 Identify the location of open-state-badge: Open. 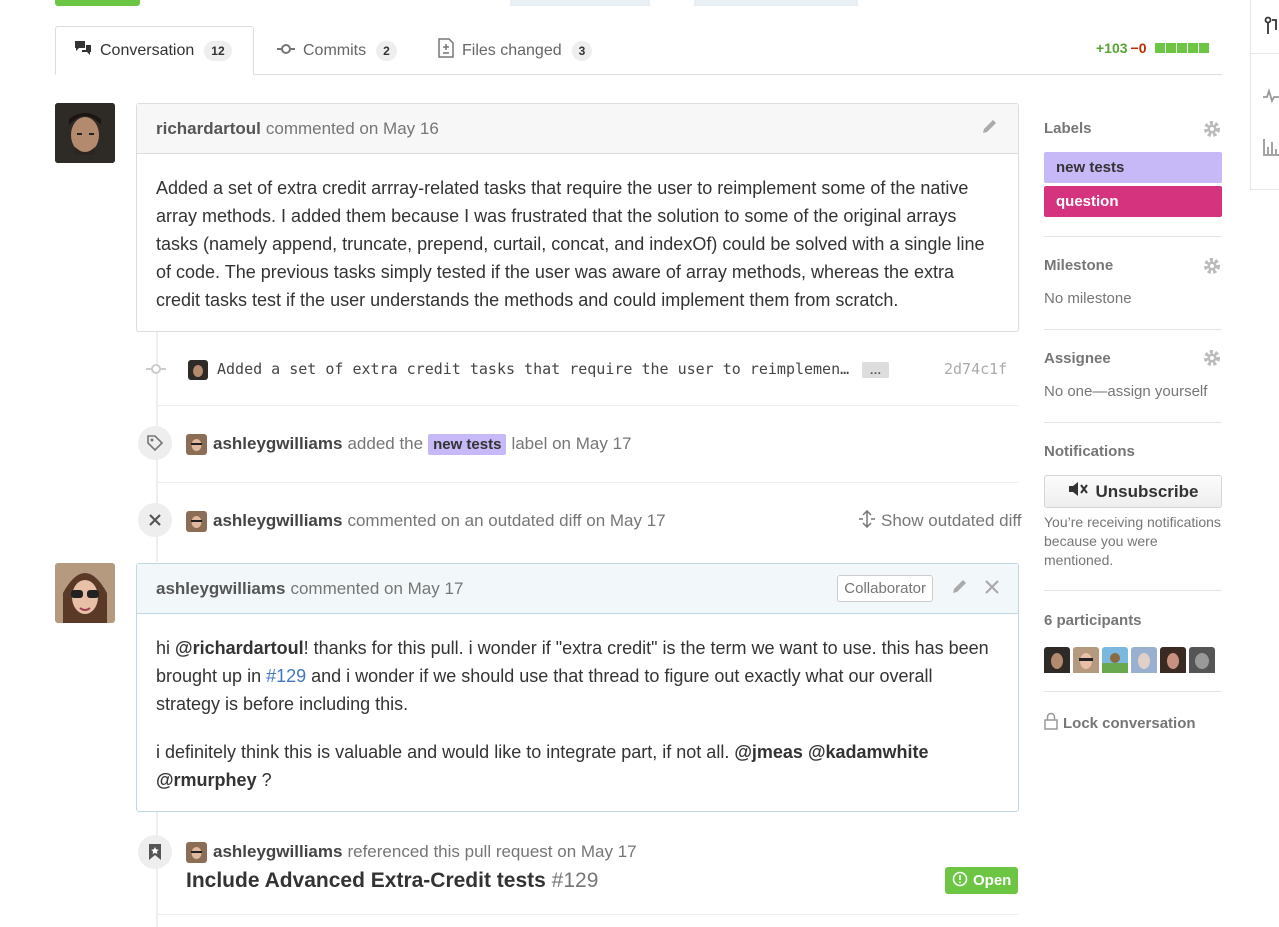
(982, 880).